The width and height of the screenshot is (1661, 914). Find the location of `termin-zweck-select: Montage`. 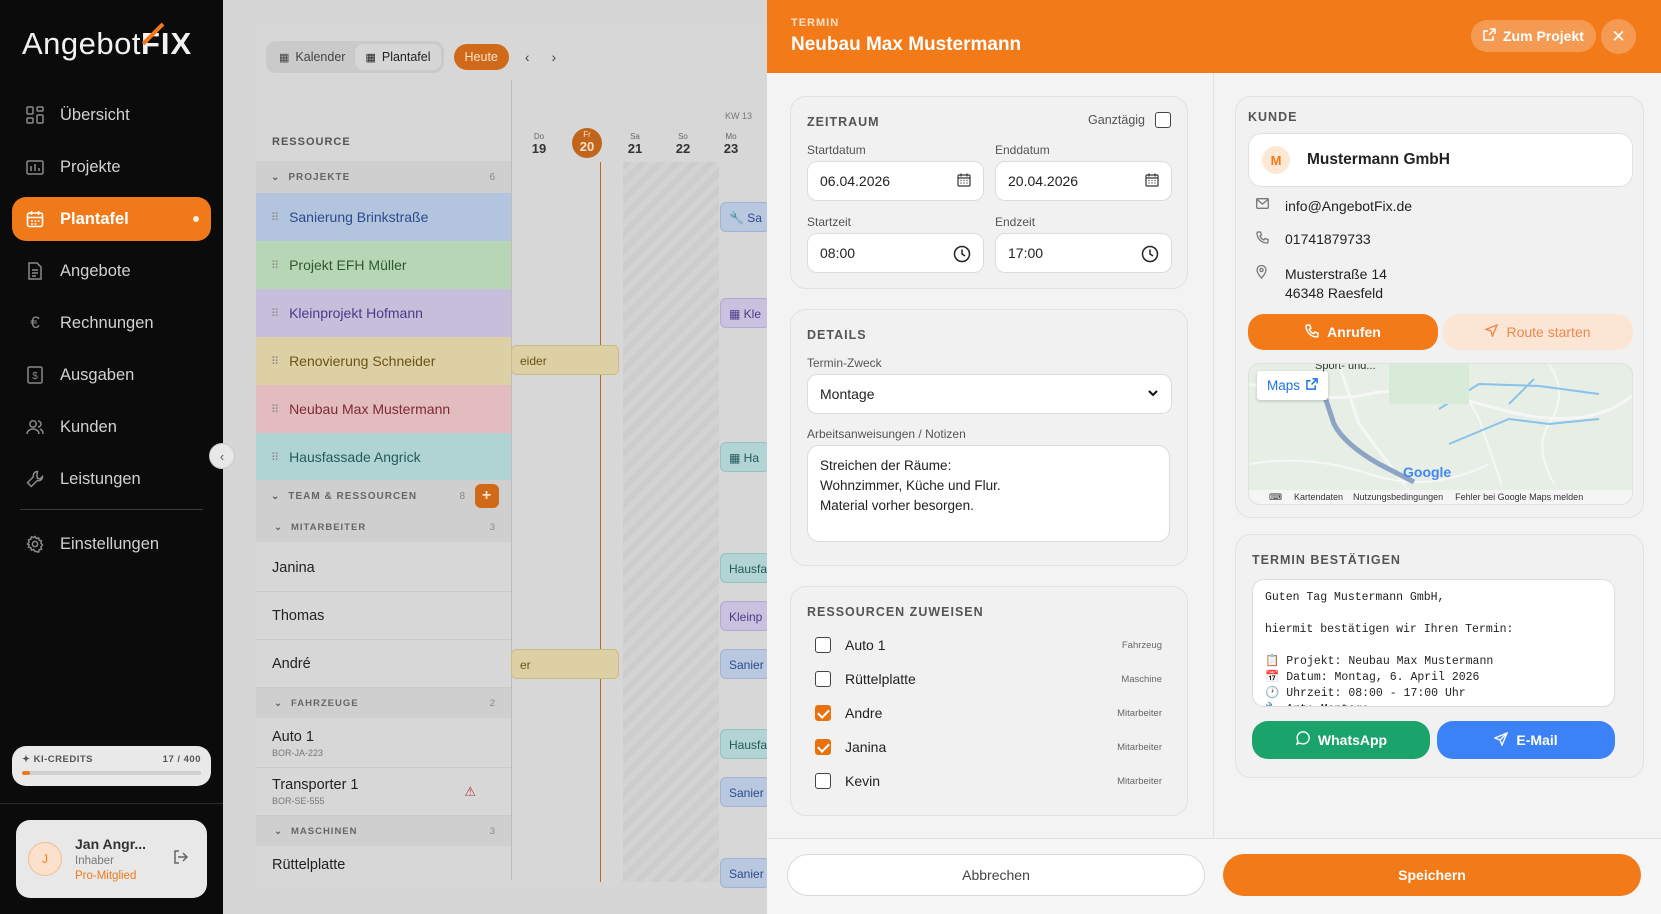

termin-zweck-select: Montage is located at coordinates (989, 394).